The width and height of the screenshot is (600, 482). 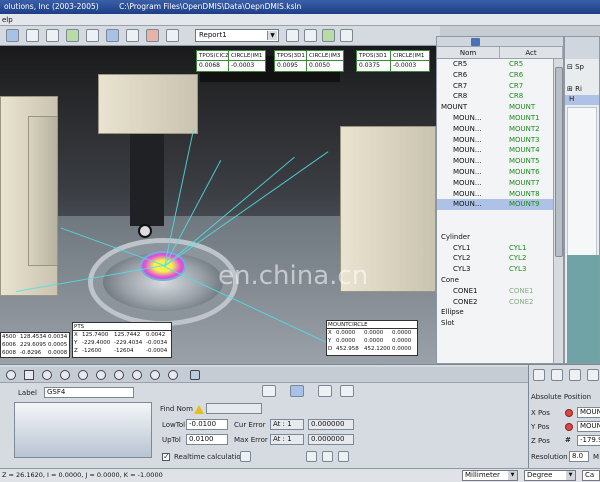 I want to click on angle-select-value: Degree, so click(x=540, y=475).